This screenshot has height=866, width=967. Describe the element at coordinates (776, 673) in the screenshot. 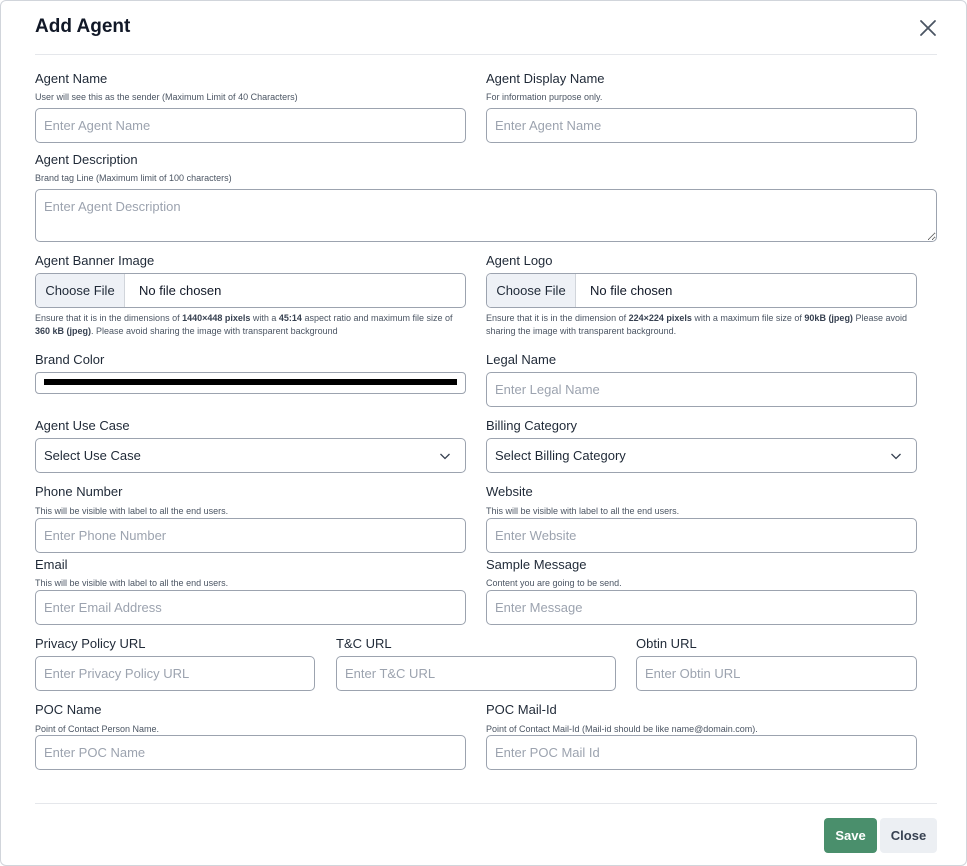

I see `obtin-url-input` at that location.